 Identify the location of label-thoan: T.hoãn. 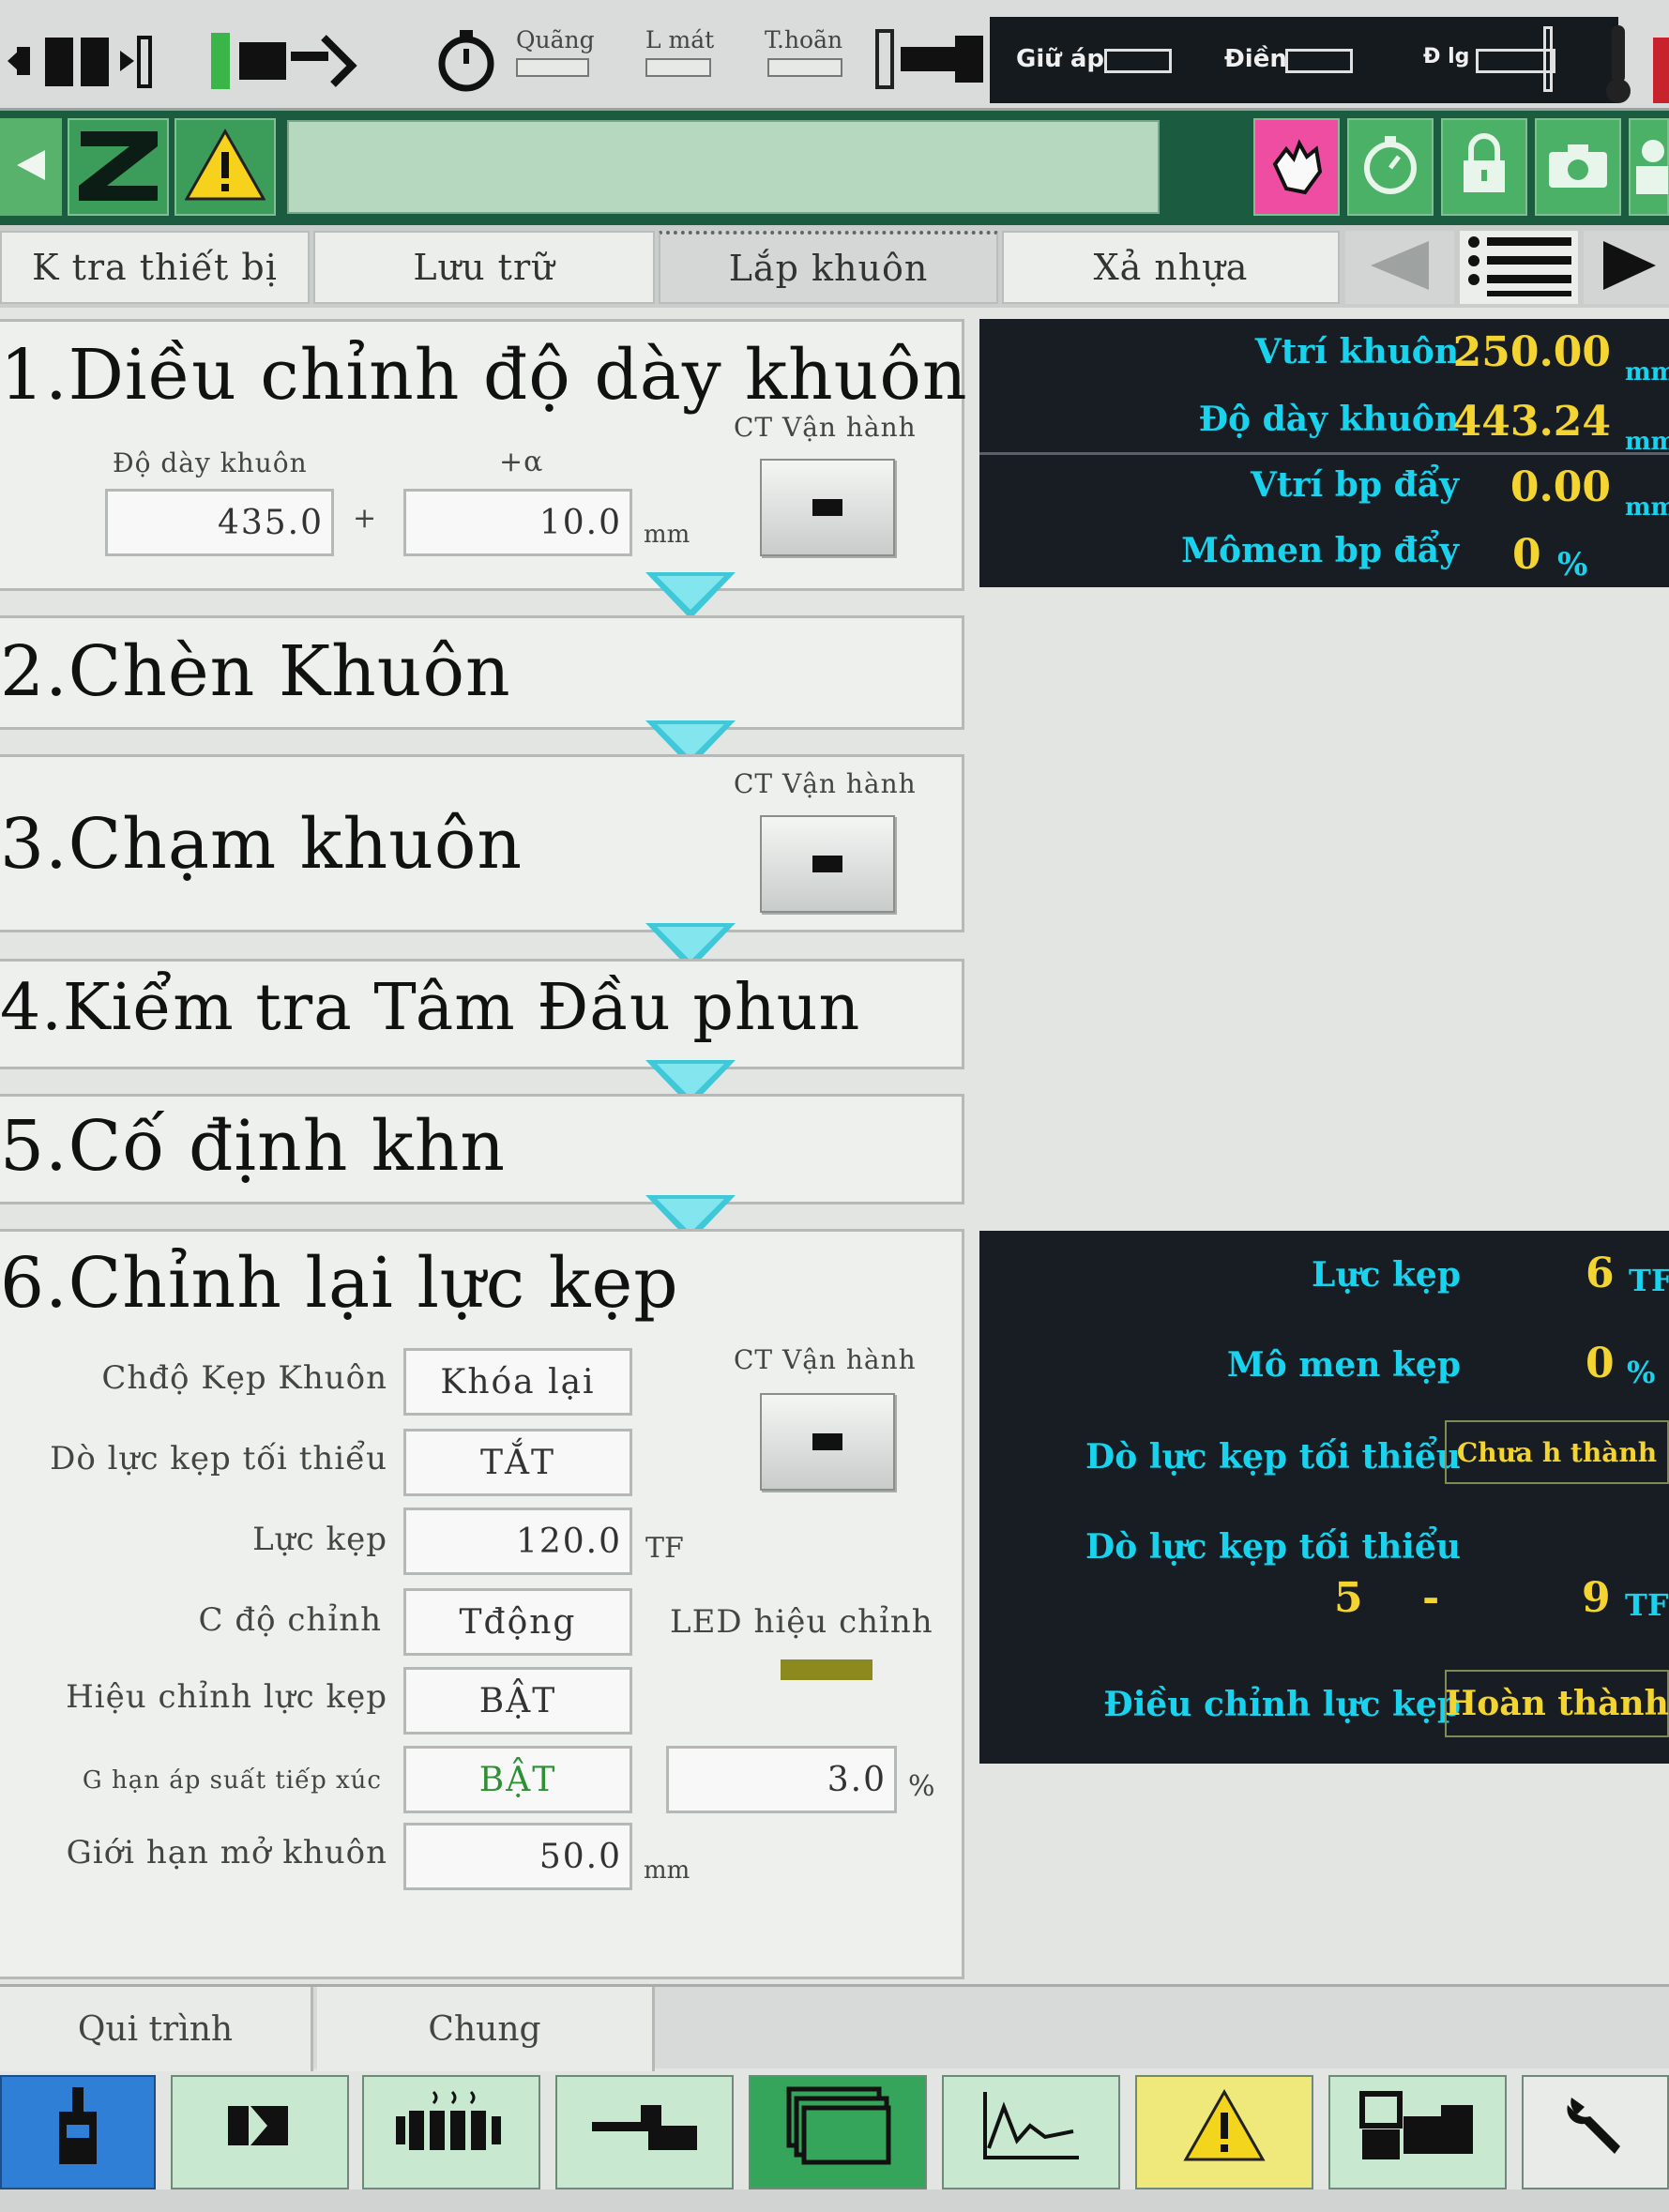
(804, 39).